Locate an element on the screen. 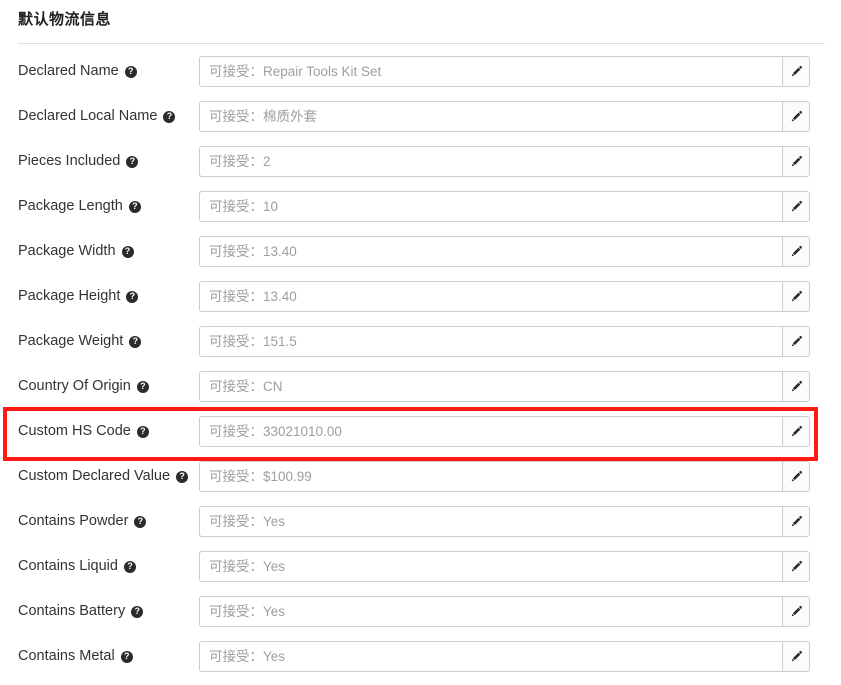  field-label-text: Country Of Origin is located at coordinates (74, 386).